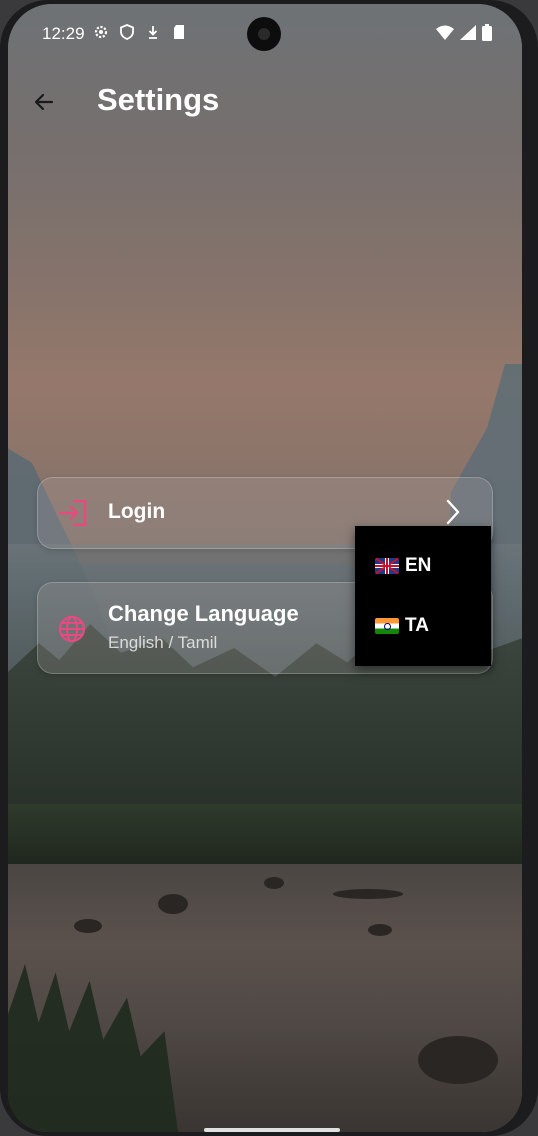  I want to click on change-language-subtitle: English / Tamil, so click(163, 642).